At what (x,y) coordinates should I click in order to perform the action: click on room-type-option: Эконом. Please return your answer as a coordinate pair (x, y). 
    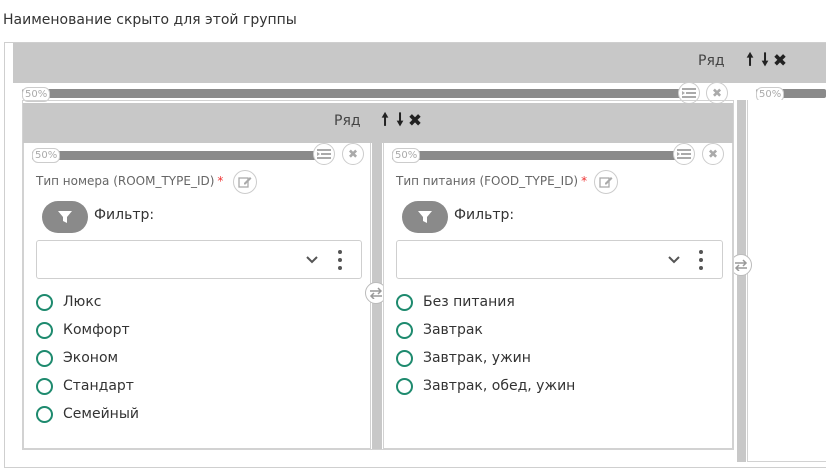
    Looking at the image, I should click on (87, 358).